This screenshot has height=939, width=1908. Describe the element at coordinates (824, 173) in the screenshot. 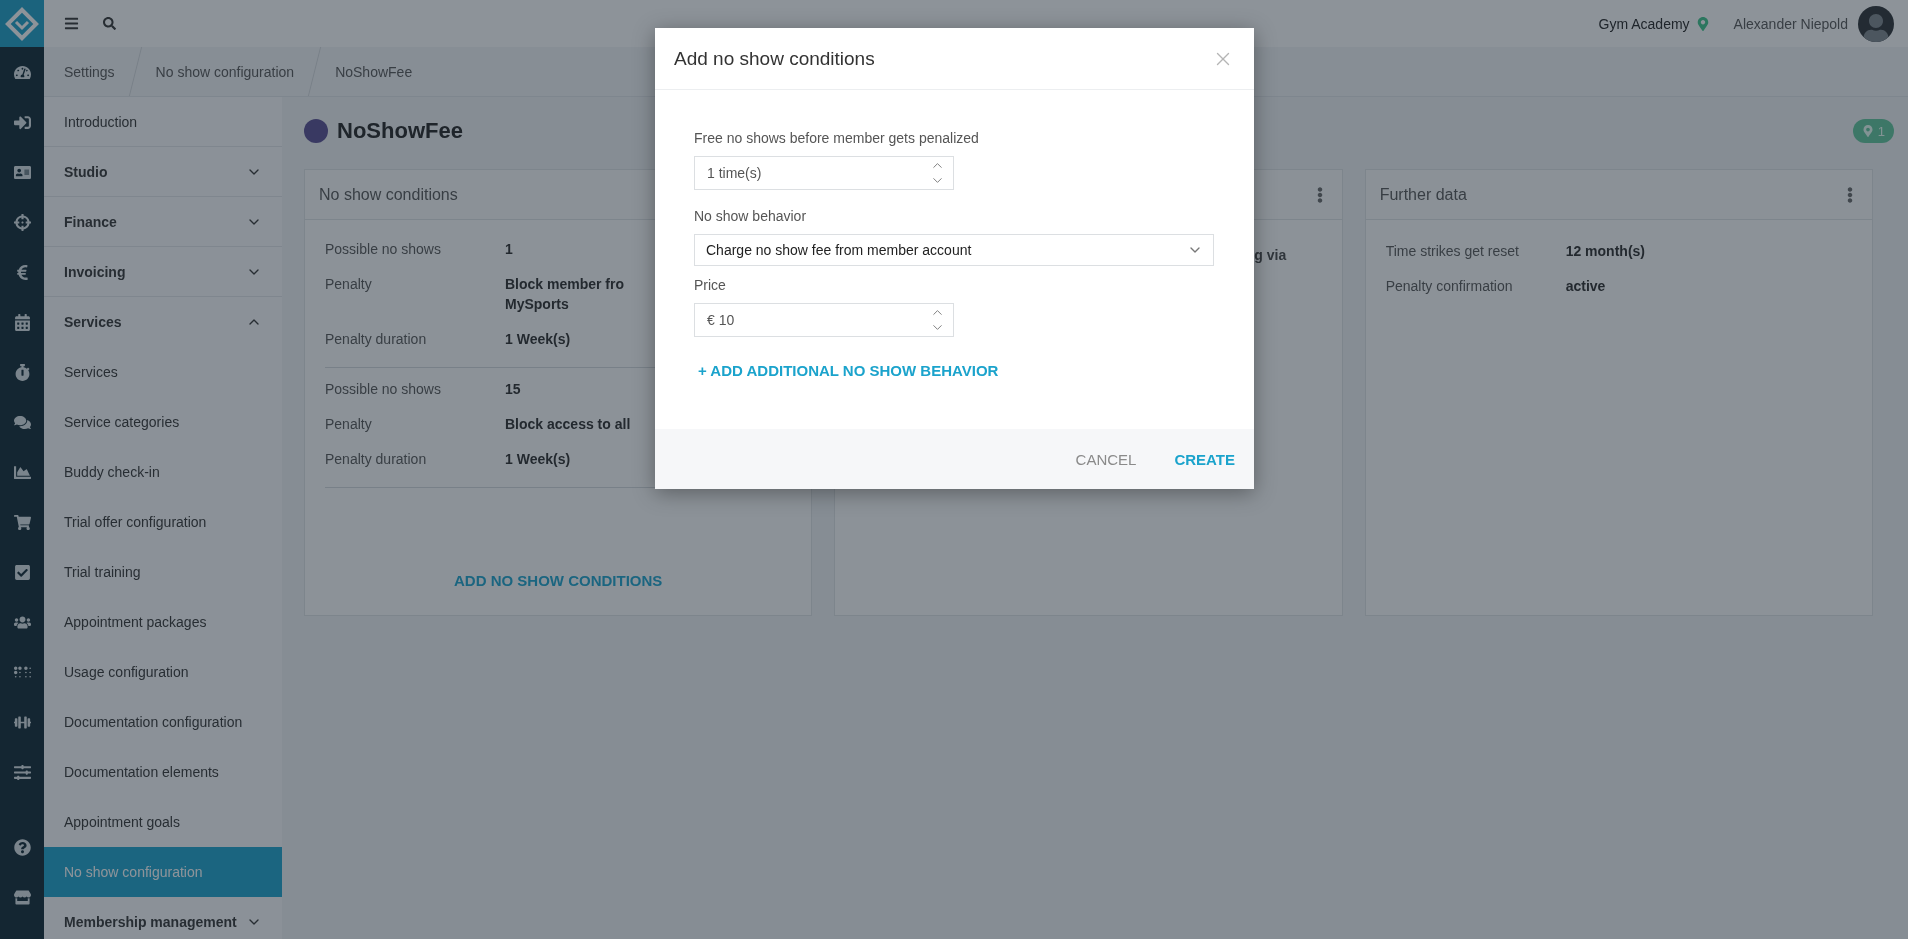

I see `number-field: 1 time(s)` at that location.